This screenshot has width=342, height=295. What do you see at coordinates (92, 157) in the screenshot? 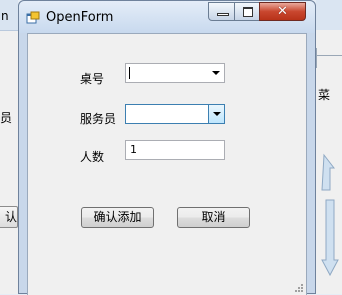
I see `people-count-label: 人数` at bounding box center [92, 157].